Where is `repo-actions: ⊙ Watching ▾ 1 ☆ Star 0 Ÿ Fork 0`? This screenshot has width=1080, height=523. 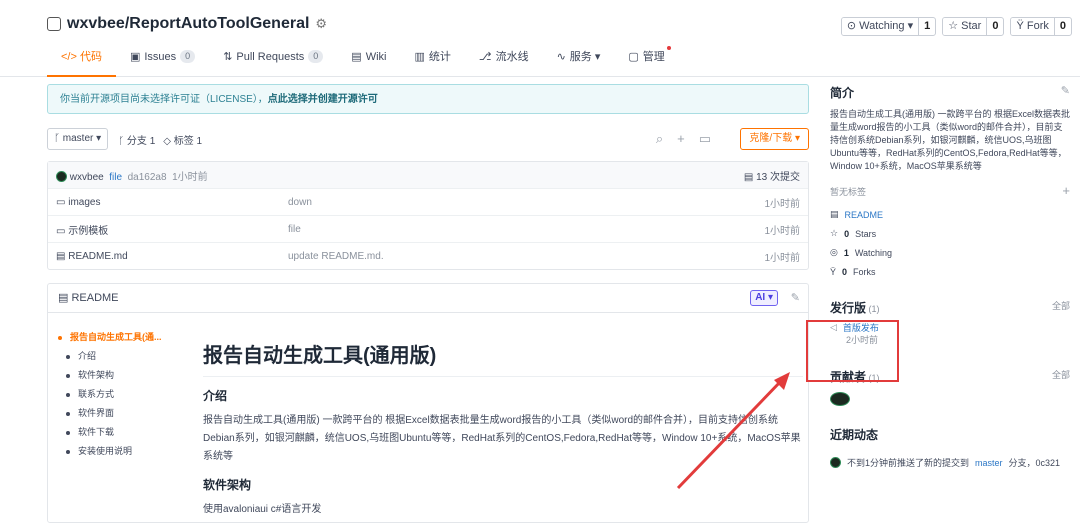 repo-actions: ⊙ Watching ▾ 1 ☆ Star 0 Ÿ Fork 0 is located at coordinates (956, 26).